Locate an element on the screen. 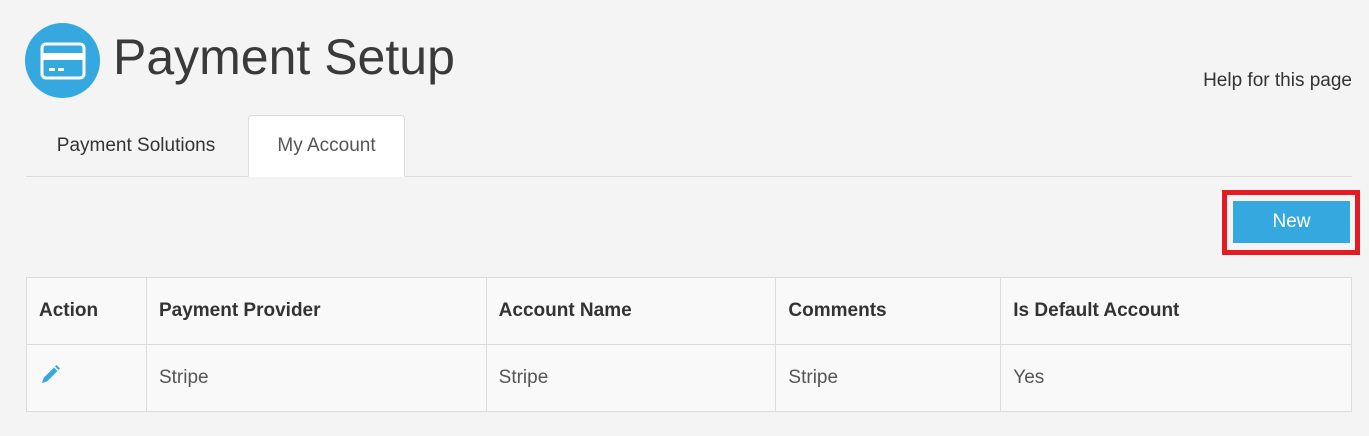 The height and width of the screenshot is (436, 1369). column-header-action: Action is located at coordinates (86, 311).